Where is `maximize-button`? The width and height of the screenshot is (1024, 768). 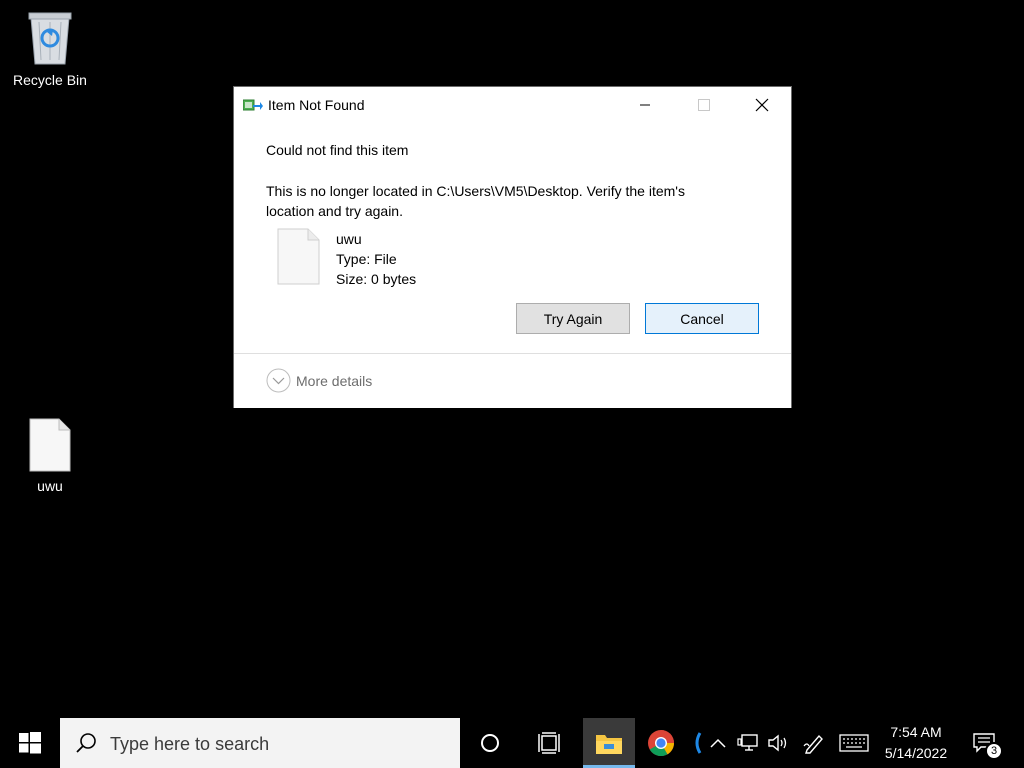
maximize-button is located at coordinates (704, 105).